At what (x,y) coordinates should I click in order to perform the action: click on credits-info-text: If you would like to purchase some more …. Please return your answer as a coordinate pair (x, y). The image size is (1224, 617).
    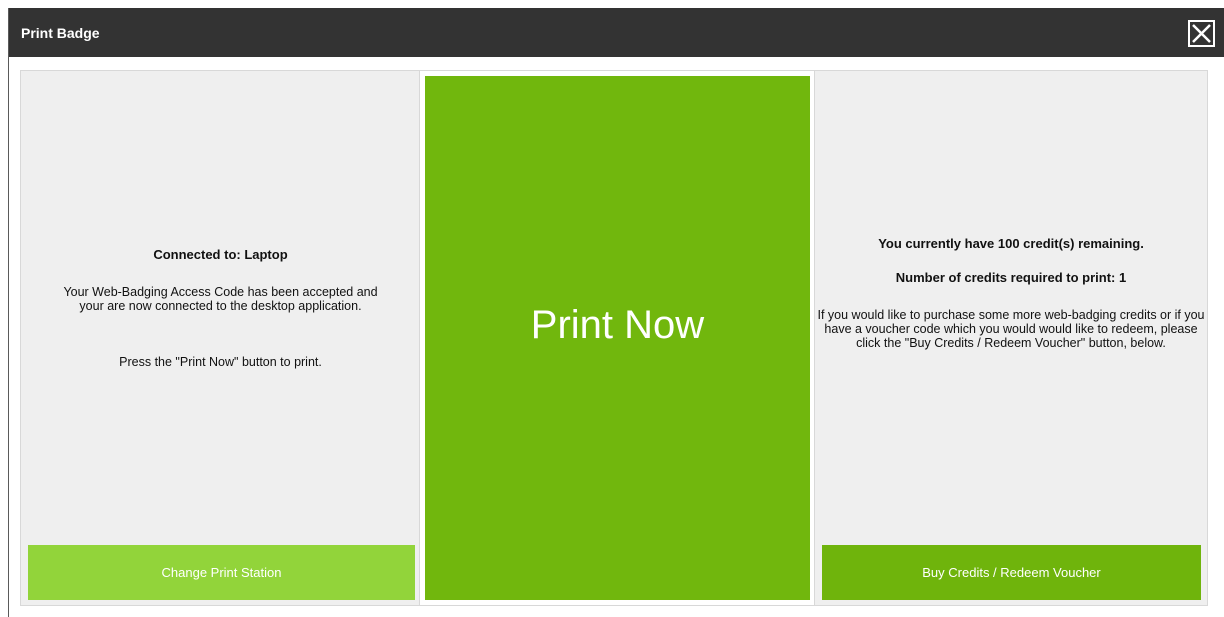
    Looking at the image, I should click on (1011, 329).